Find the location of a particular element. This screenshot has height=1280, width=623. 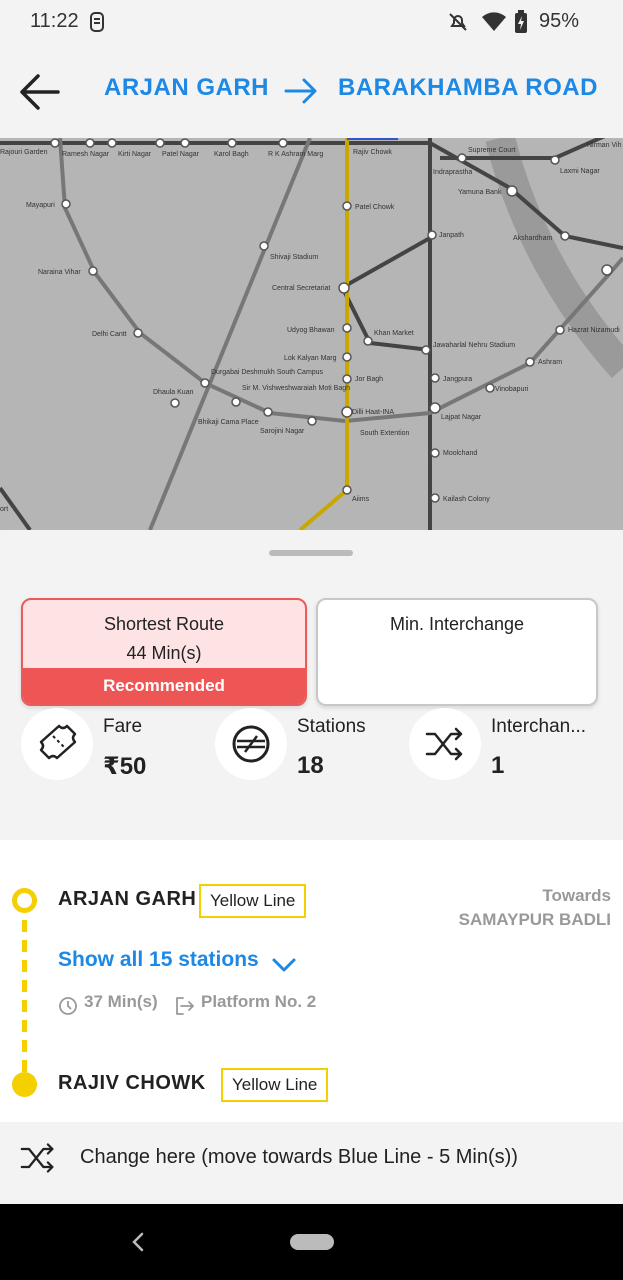

shortest-route-option: Shortest Route 44 Min(s) Recommended is located at coordinates (164, 652).